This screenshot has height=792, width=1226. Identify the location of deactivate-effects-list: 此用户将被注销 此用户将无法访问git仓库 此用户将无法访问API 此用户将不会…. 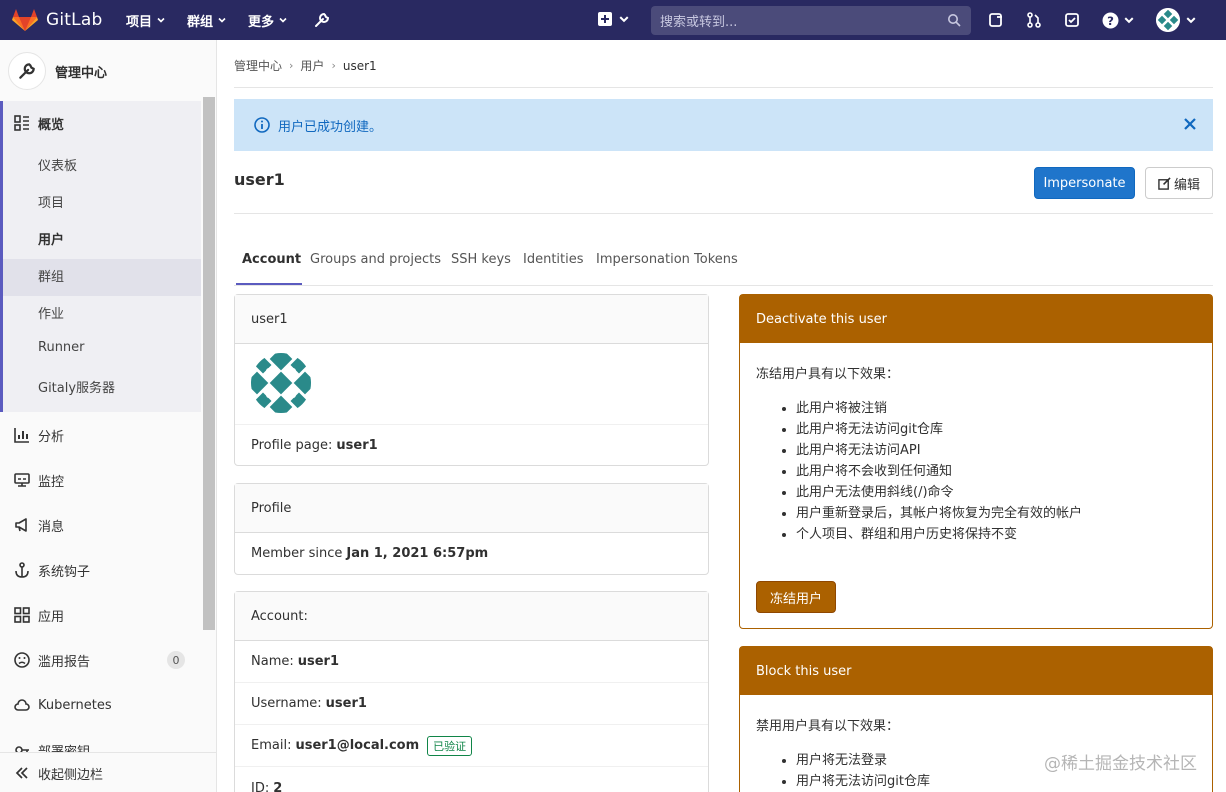
(939, 471).